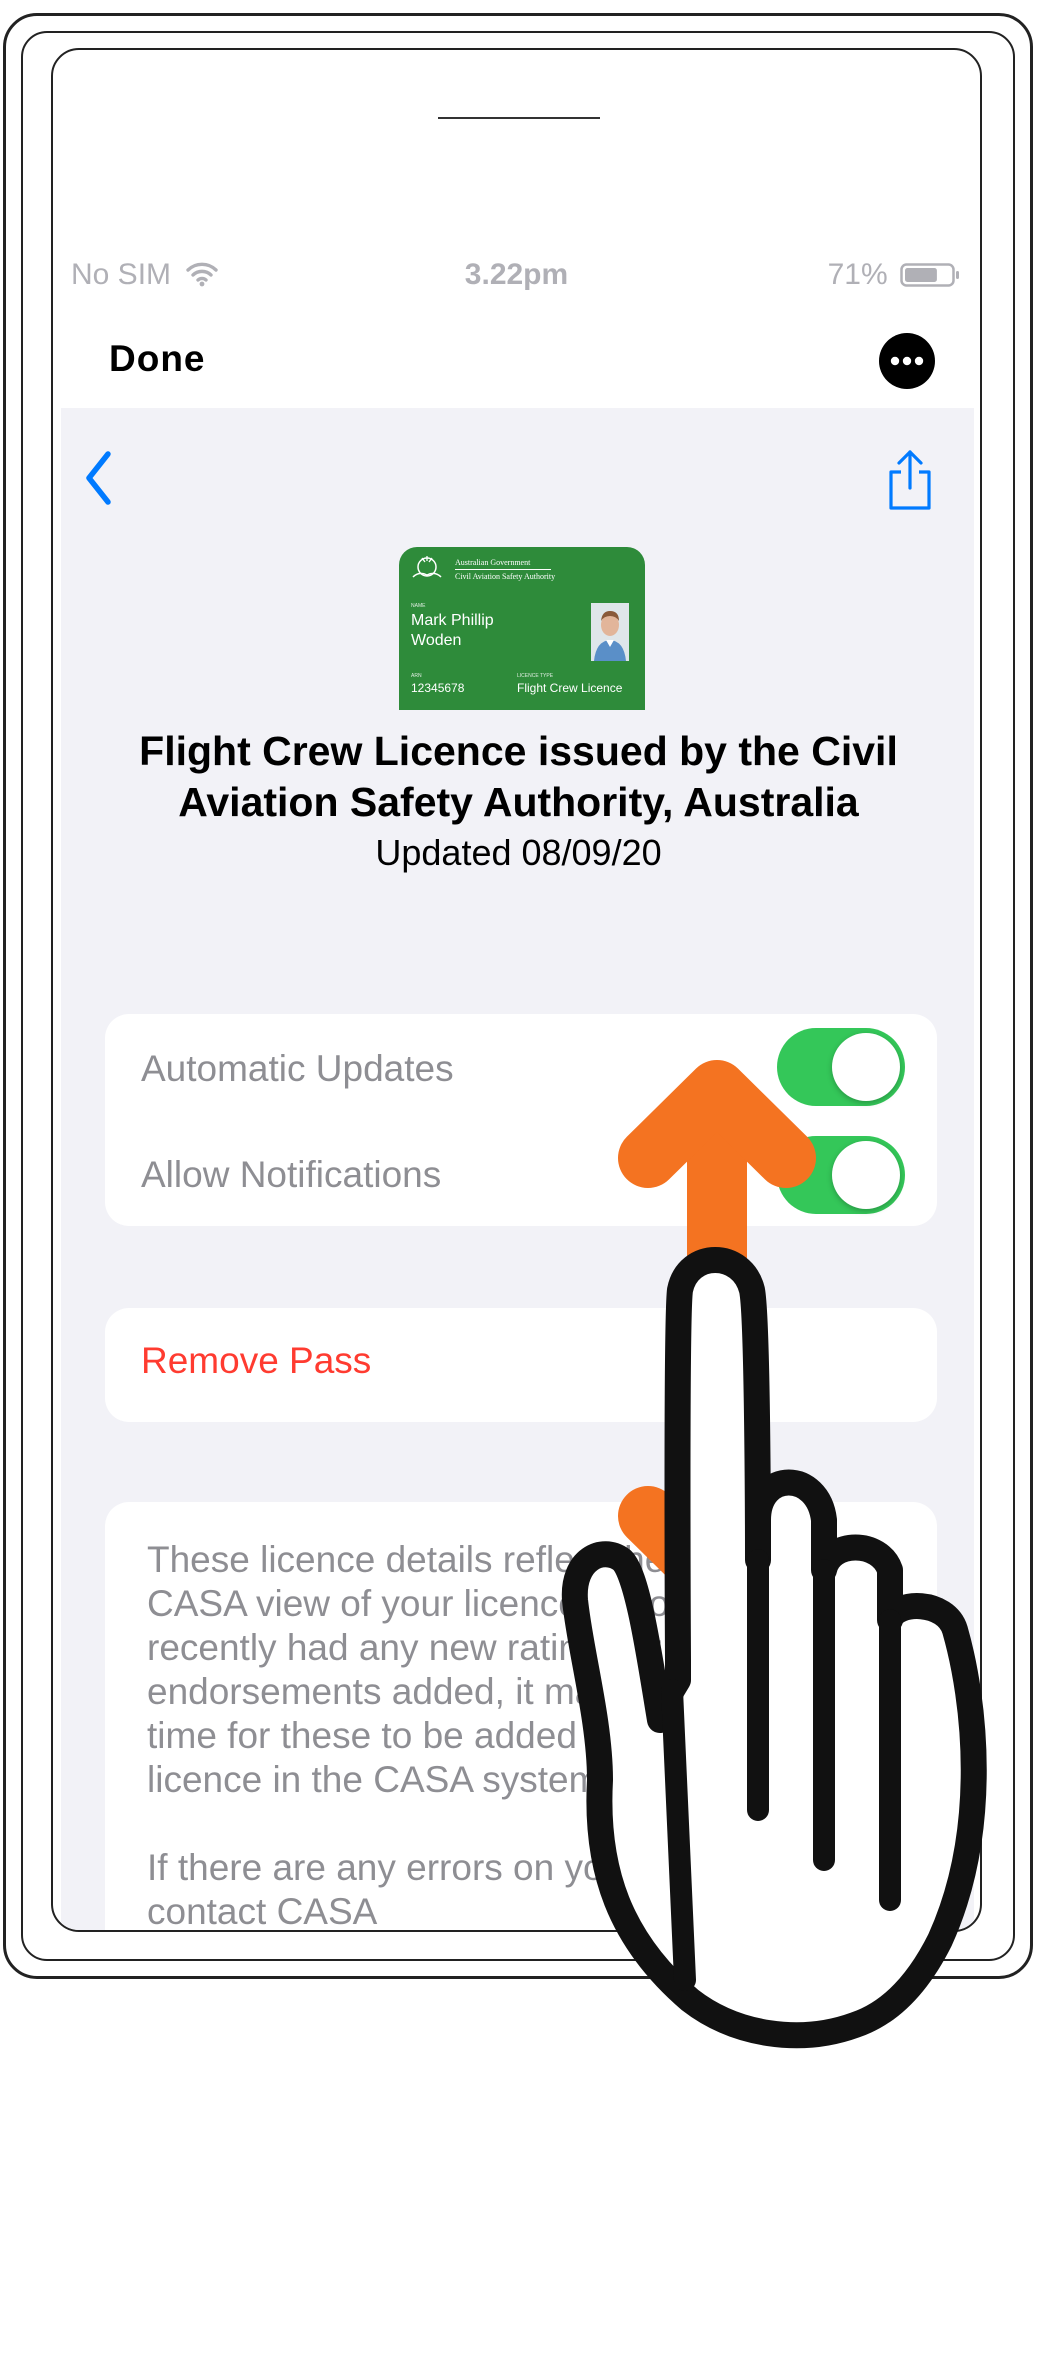 Image resolution: width=1039 pixels, height=2358 pixels. Describe the element at coordinates (774, 1648) in the screenshot. I see `hand-pointer-icon` at that location.